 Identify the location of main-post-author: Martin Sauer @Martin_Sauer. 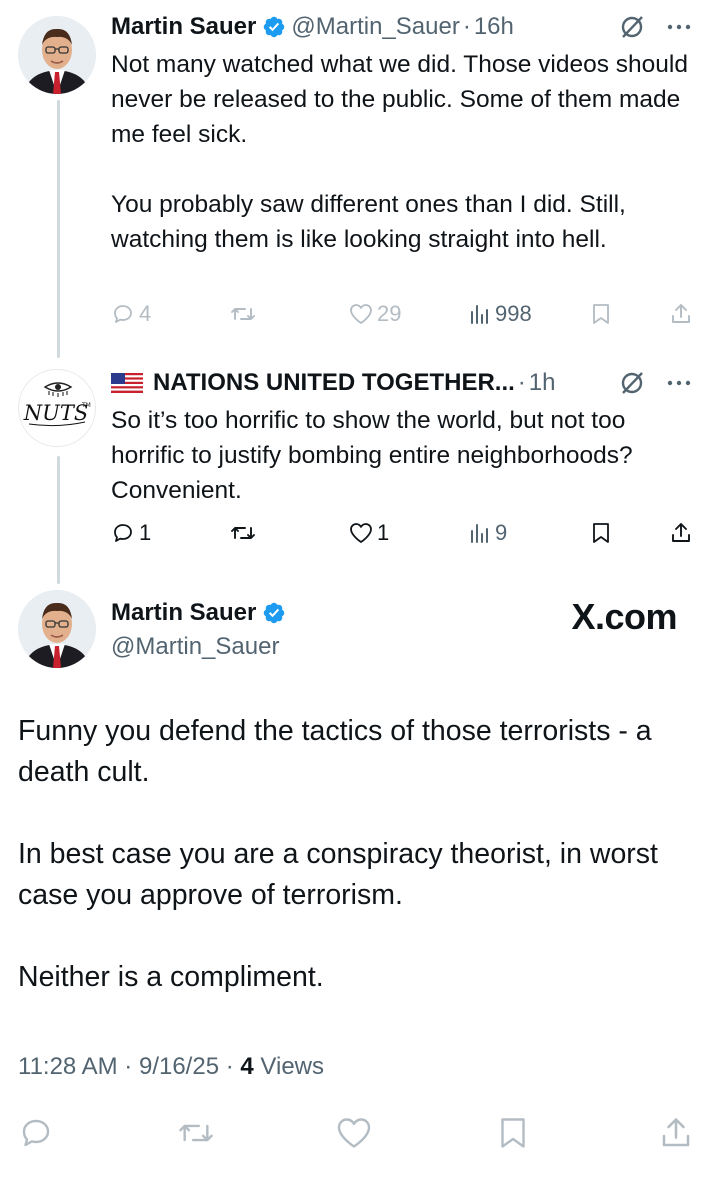
(201, 628).